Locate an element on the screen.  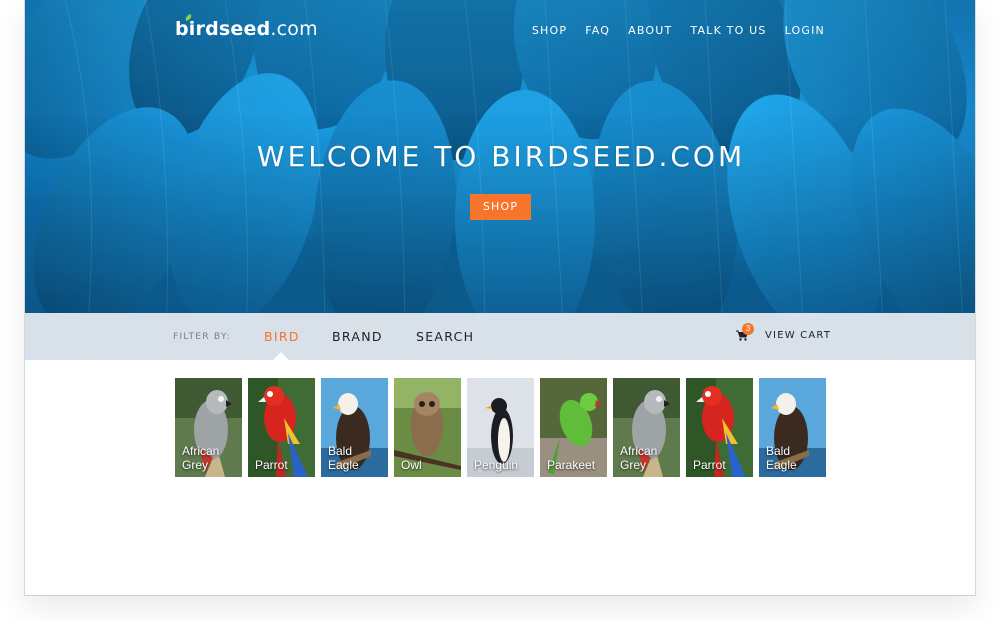
logo-domain-text: .com is located at coordinates (294, 29).